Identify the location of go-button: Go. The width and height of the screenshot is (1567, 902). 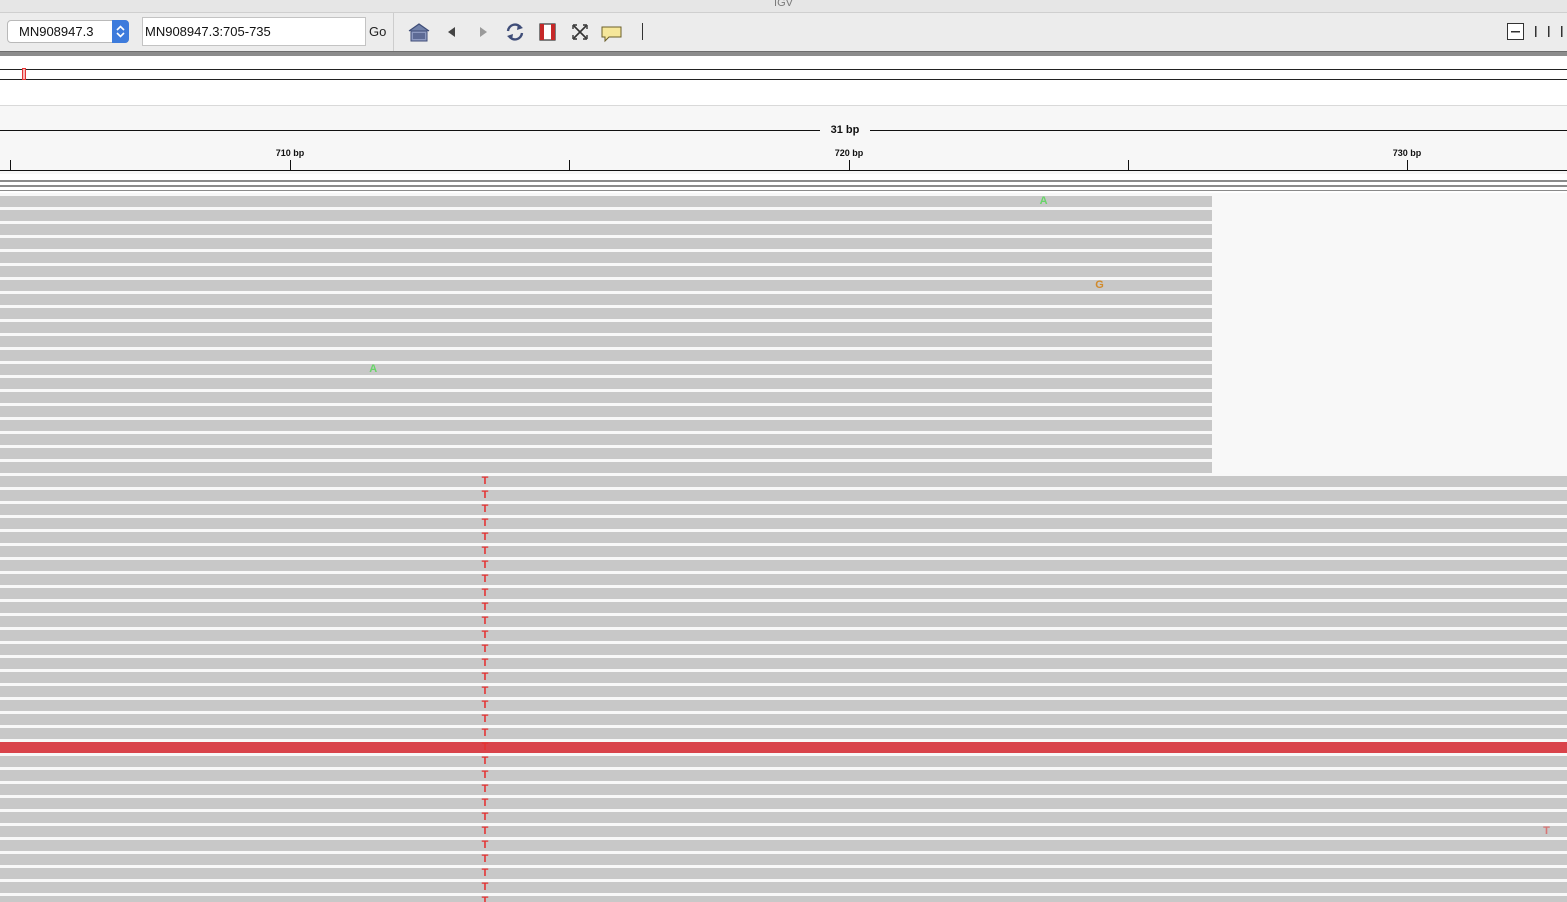
(377, 31).